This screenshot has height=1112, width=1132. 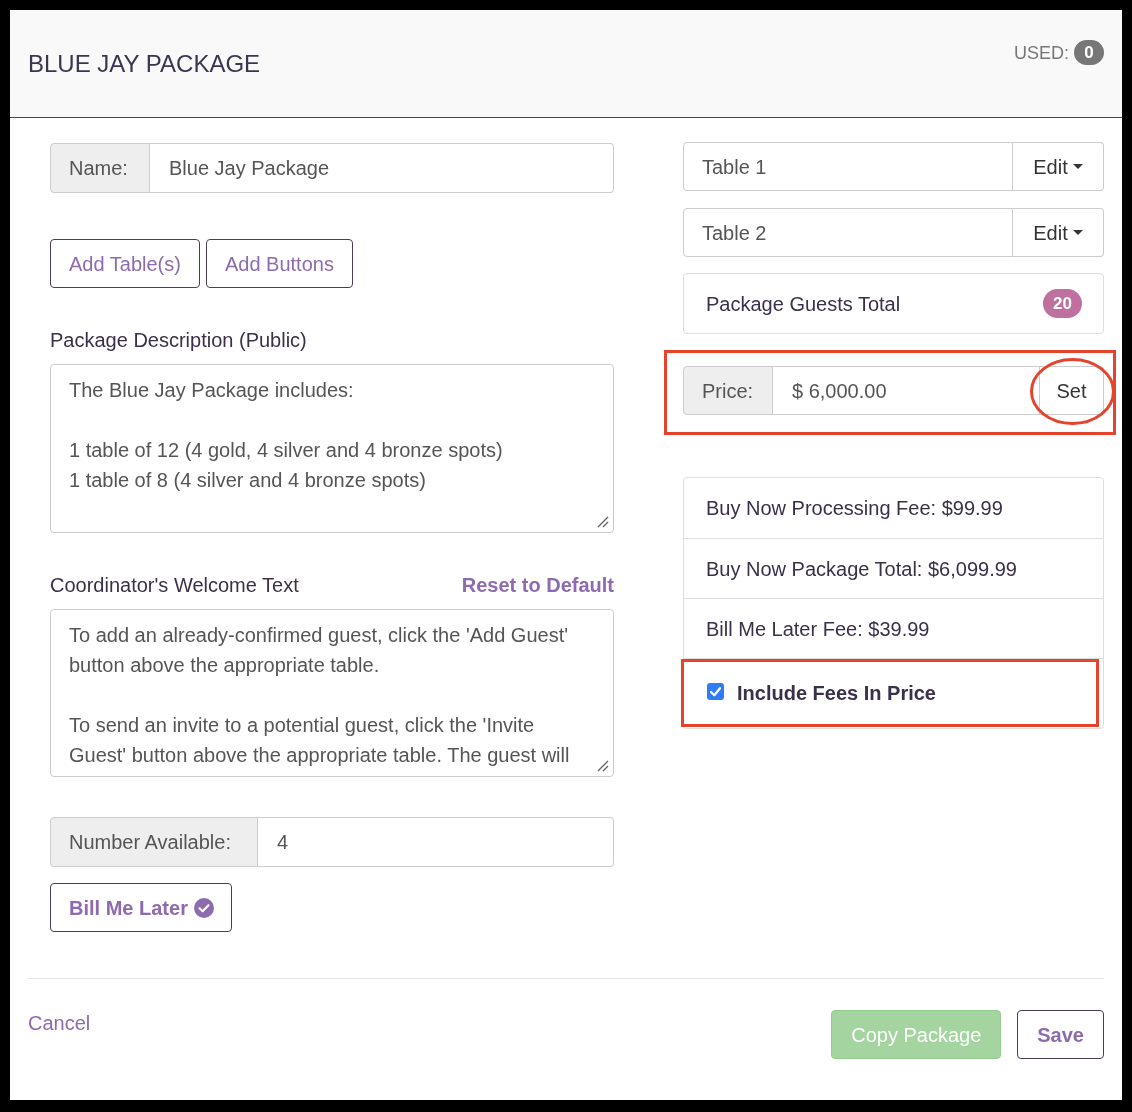 What do you see at coordinates (715, 691) in the screenshot?
I see `checkbox` at bounding box center [715, 691].